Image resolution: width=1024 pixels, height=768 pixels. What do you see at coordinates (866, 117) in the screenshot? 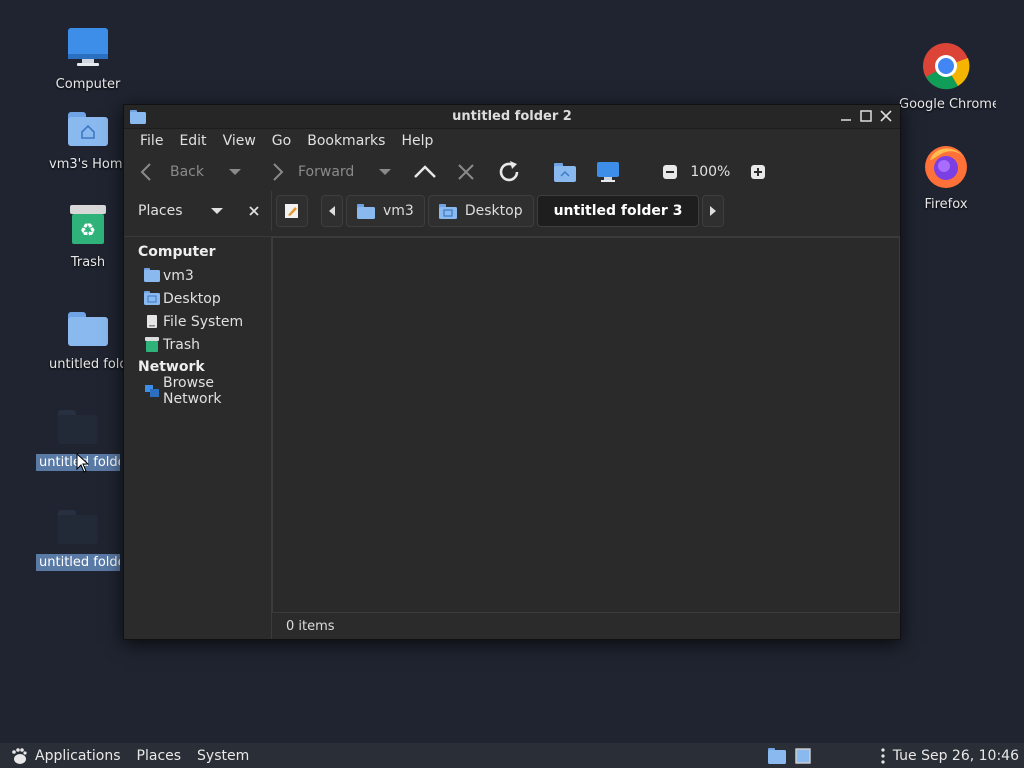
I see `maximize-button` at bounding box center [866, 117].